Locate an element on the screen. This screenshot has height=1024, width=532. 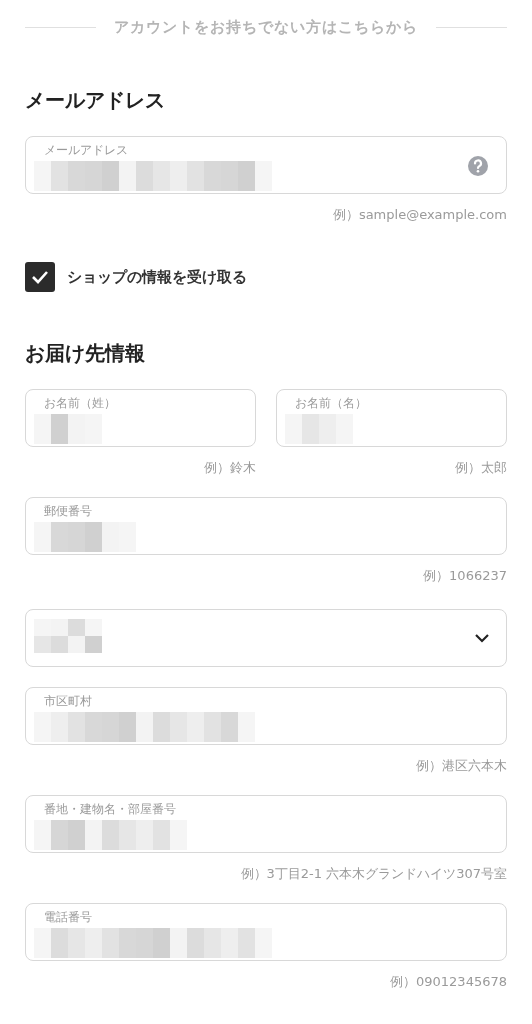
section-heading: メールアドレス is located at coordinates (95, 100).